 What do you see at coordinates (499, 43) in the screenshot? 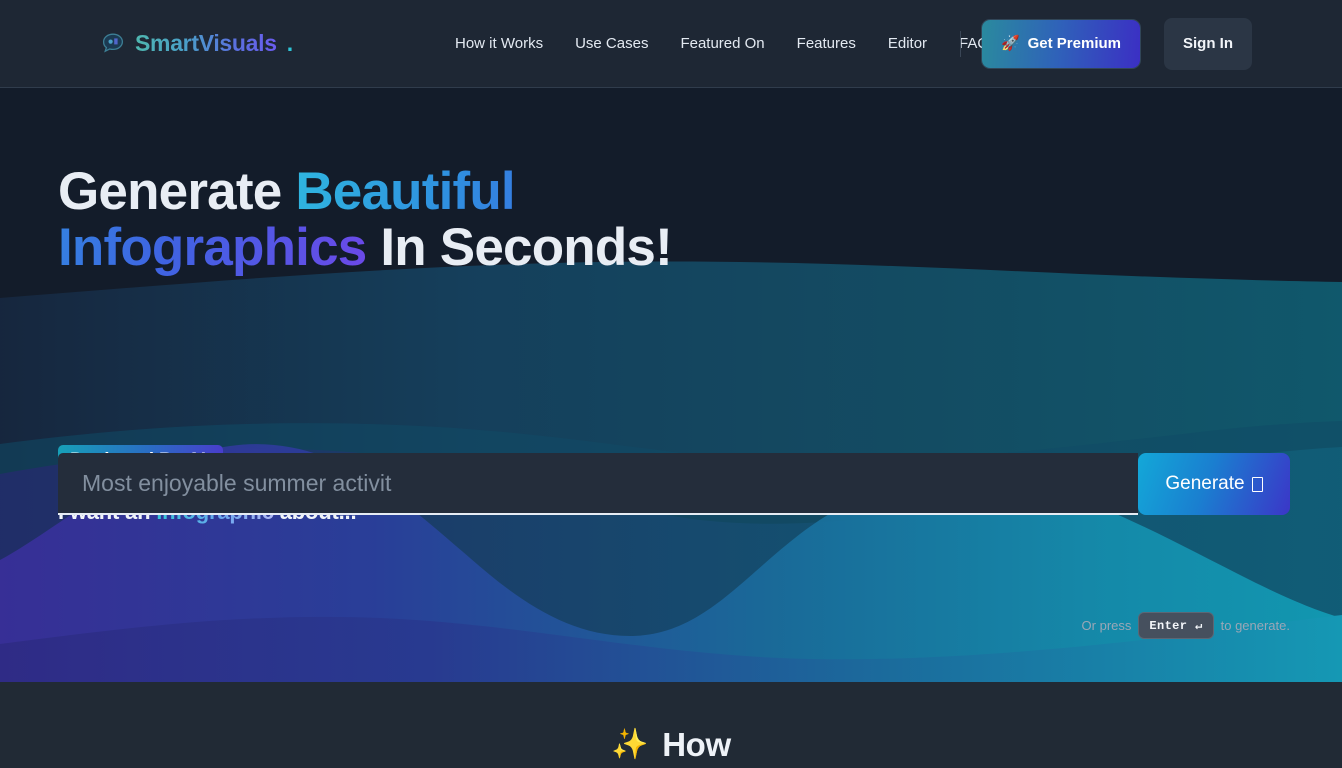
I see `nav-item-how-it-works: How it Works` at bounding box center [499, 43].